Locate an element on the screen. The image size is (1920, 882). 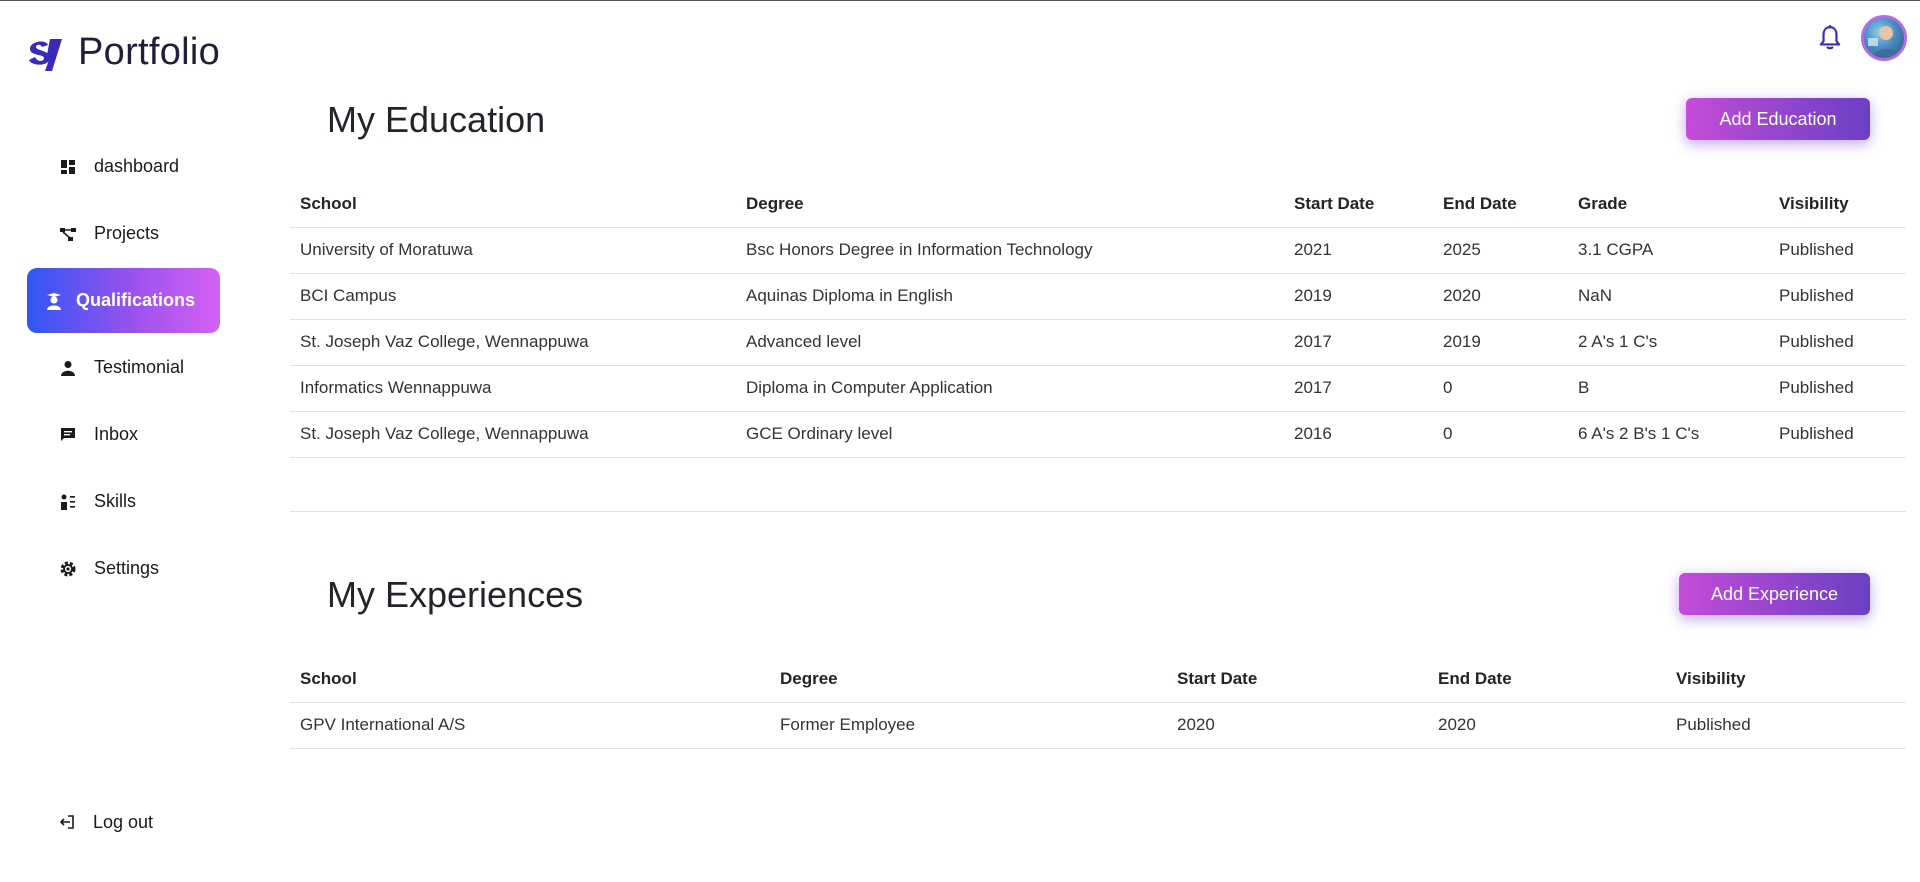
cell-end-date: 2025 is located at coordinates (1500, 250).